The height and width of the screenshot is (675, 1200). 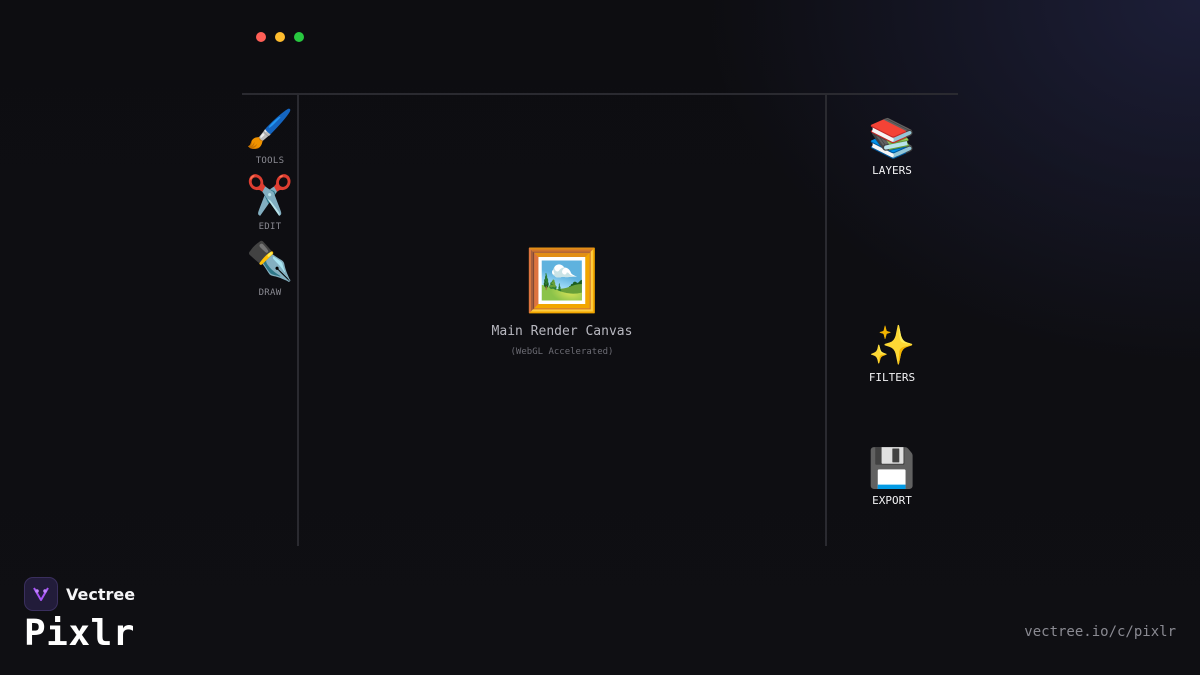 I want to click on panel-layers: 📚 LAYERS, so click(x=892, y=145).